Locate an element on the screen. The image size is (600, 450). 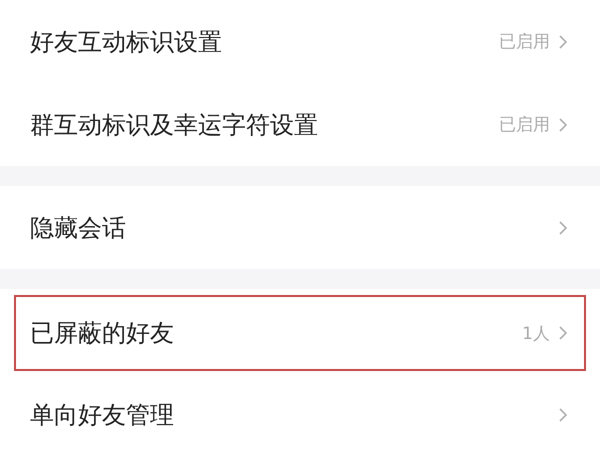
settings-label: 群互动标识及幸运字符设置 is located at coordinates (174, 125).